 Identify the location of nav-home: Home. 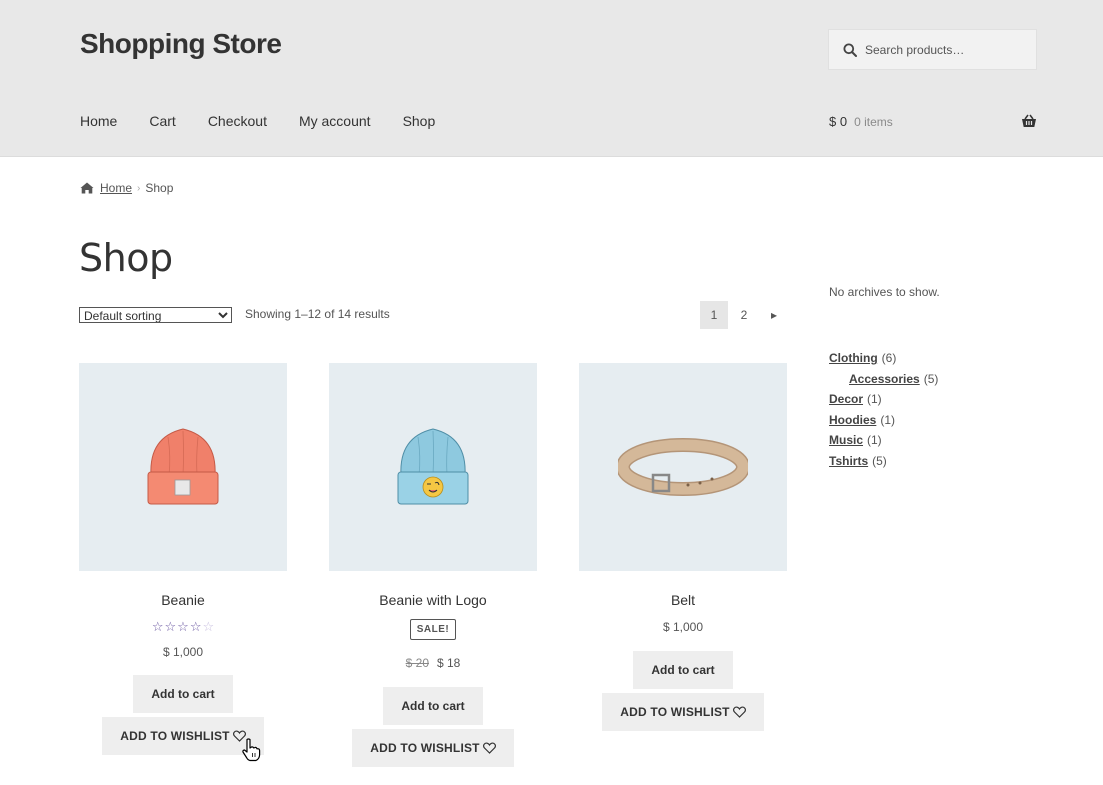
(98, 121).